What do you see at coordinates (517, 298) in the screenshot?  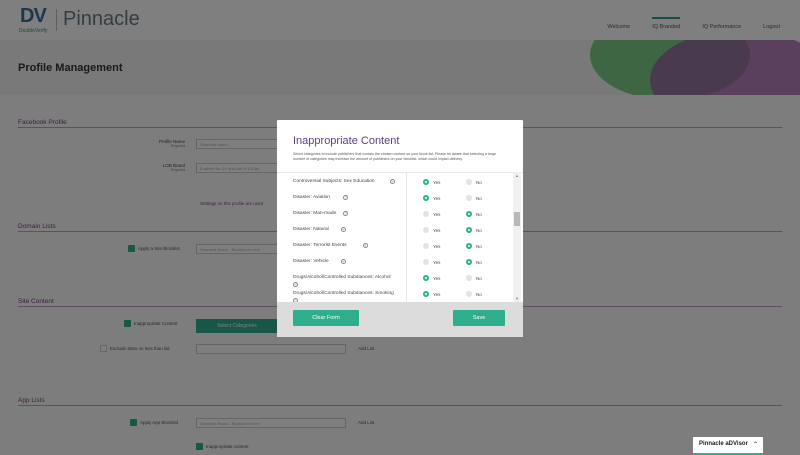 I see `scroll-down-icon: ▼` at bounding box center [517, 298].